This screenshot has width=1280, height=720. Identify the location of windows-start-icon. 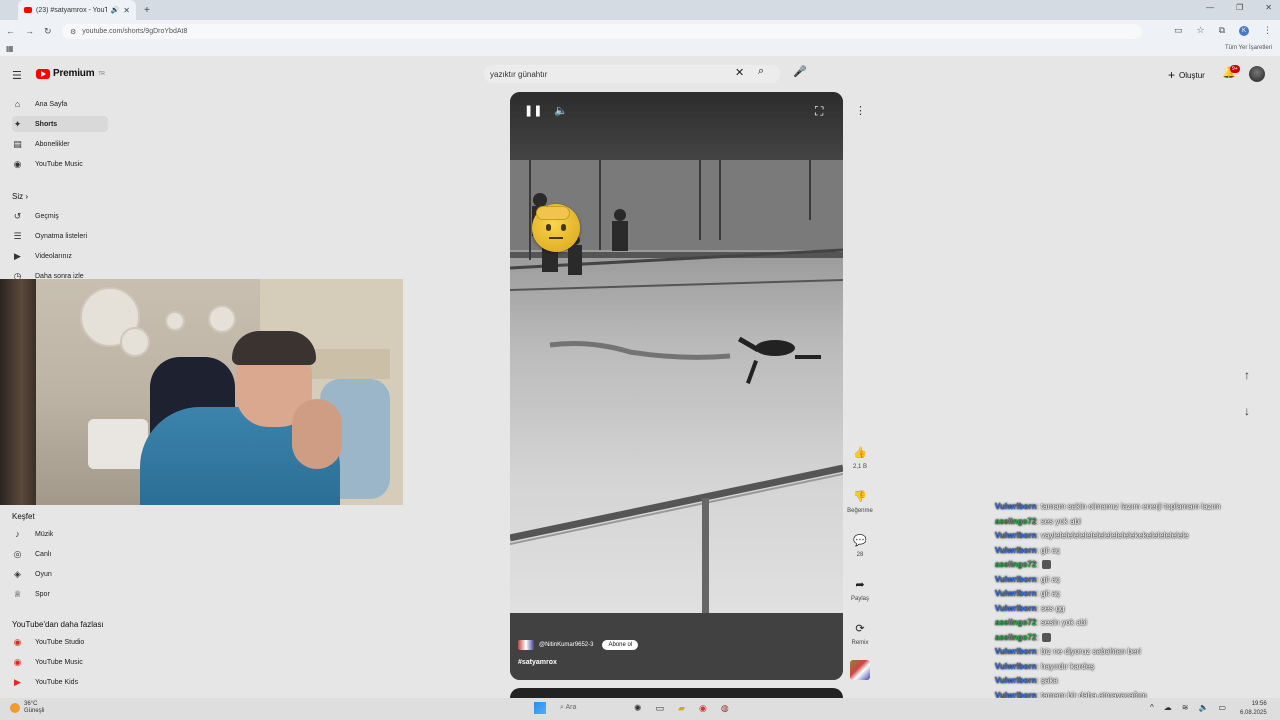
(540, 708).